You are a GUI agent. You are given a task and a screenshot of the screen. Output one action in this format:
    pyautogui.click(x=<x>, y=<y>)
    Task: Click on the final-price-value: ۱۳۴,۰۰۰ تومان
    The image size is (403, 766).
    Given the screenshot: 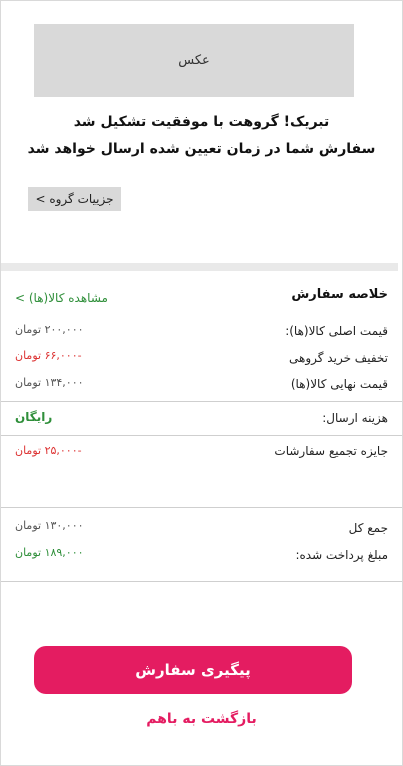 What is the action you would take?
    pyautogui.click(x=49, y=382)
    